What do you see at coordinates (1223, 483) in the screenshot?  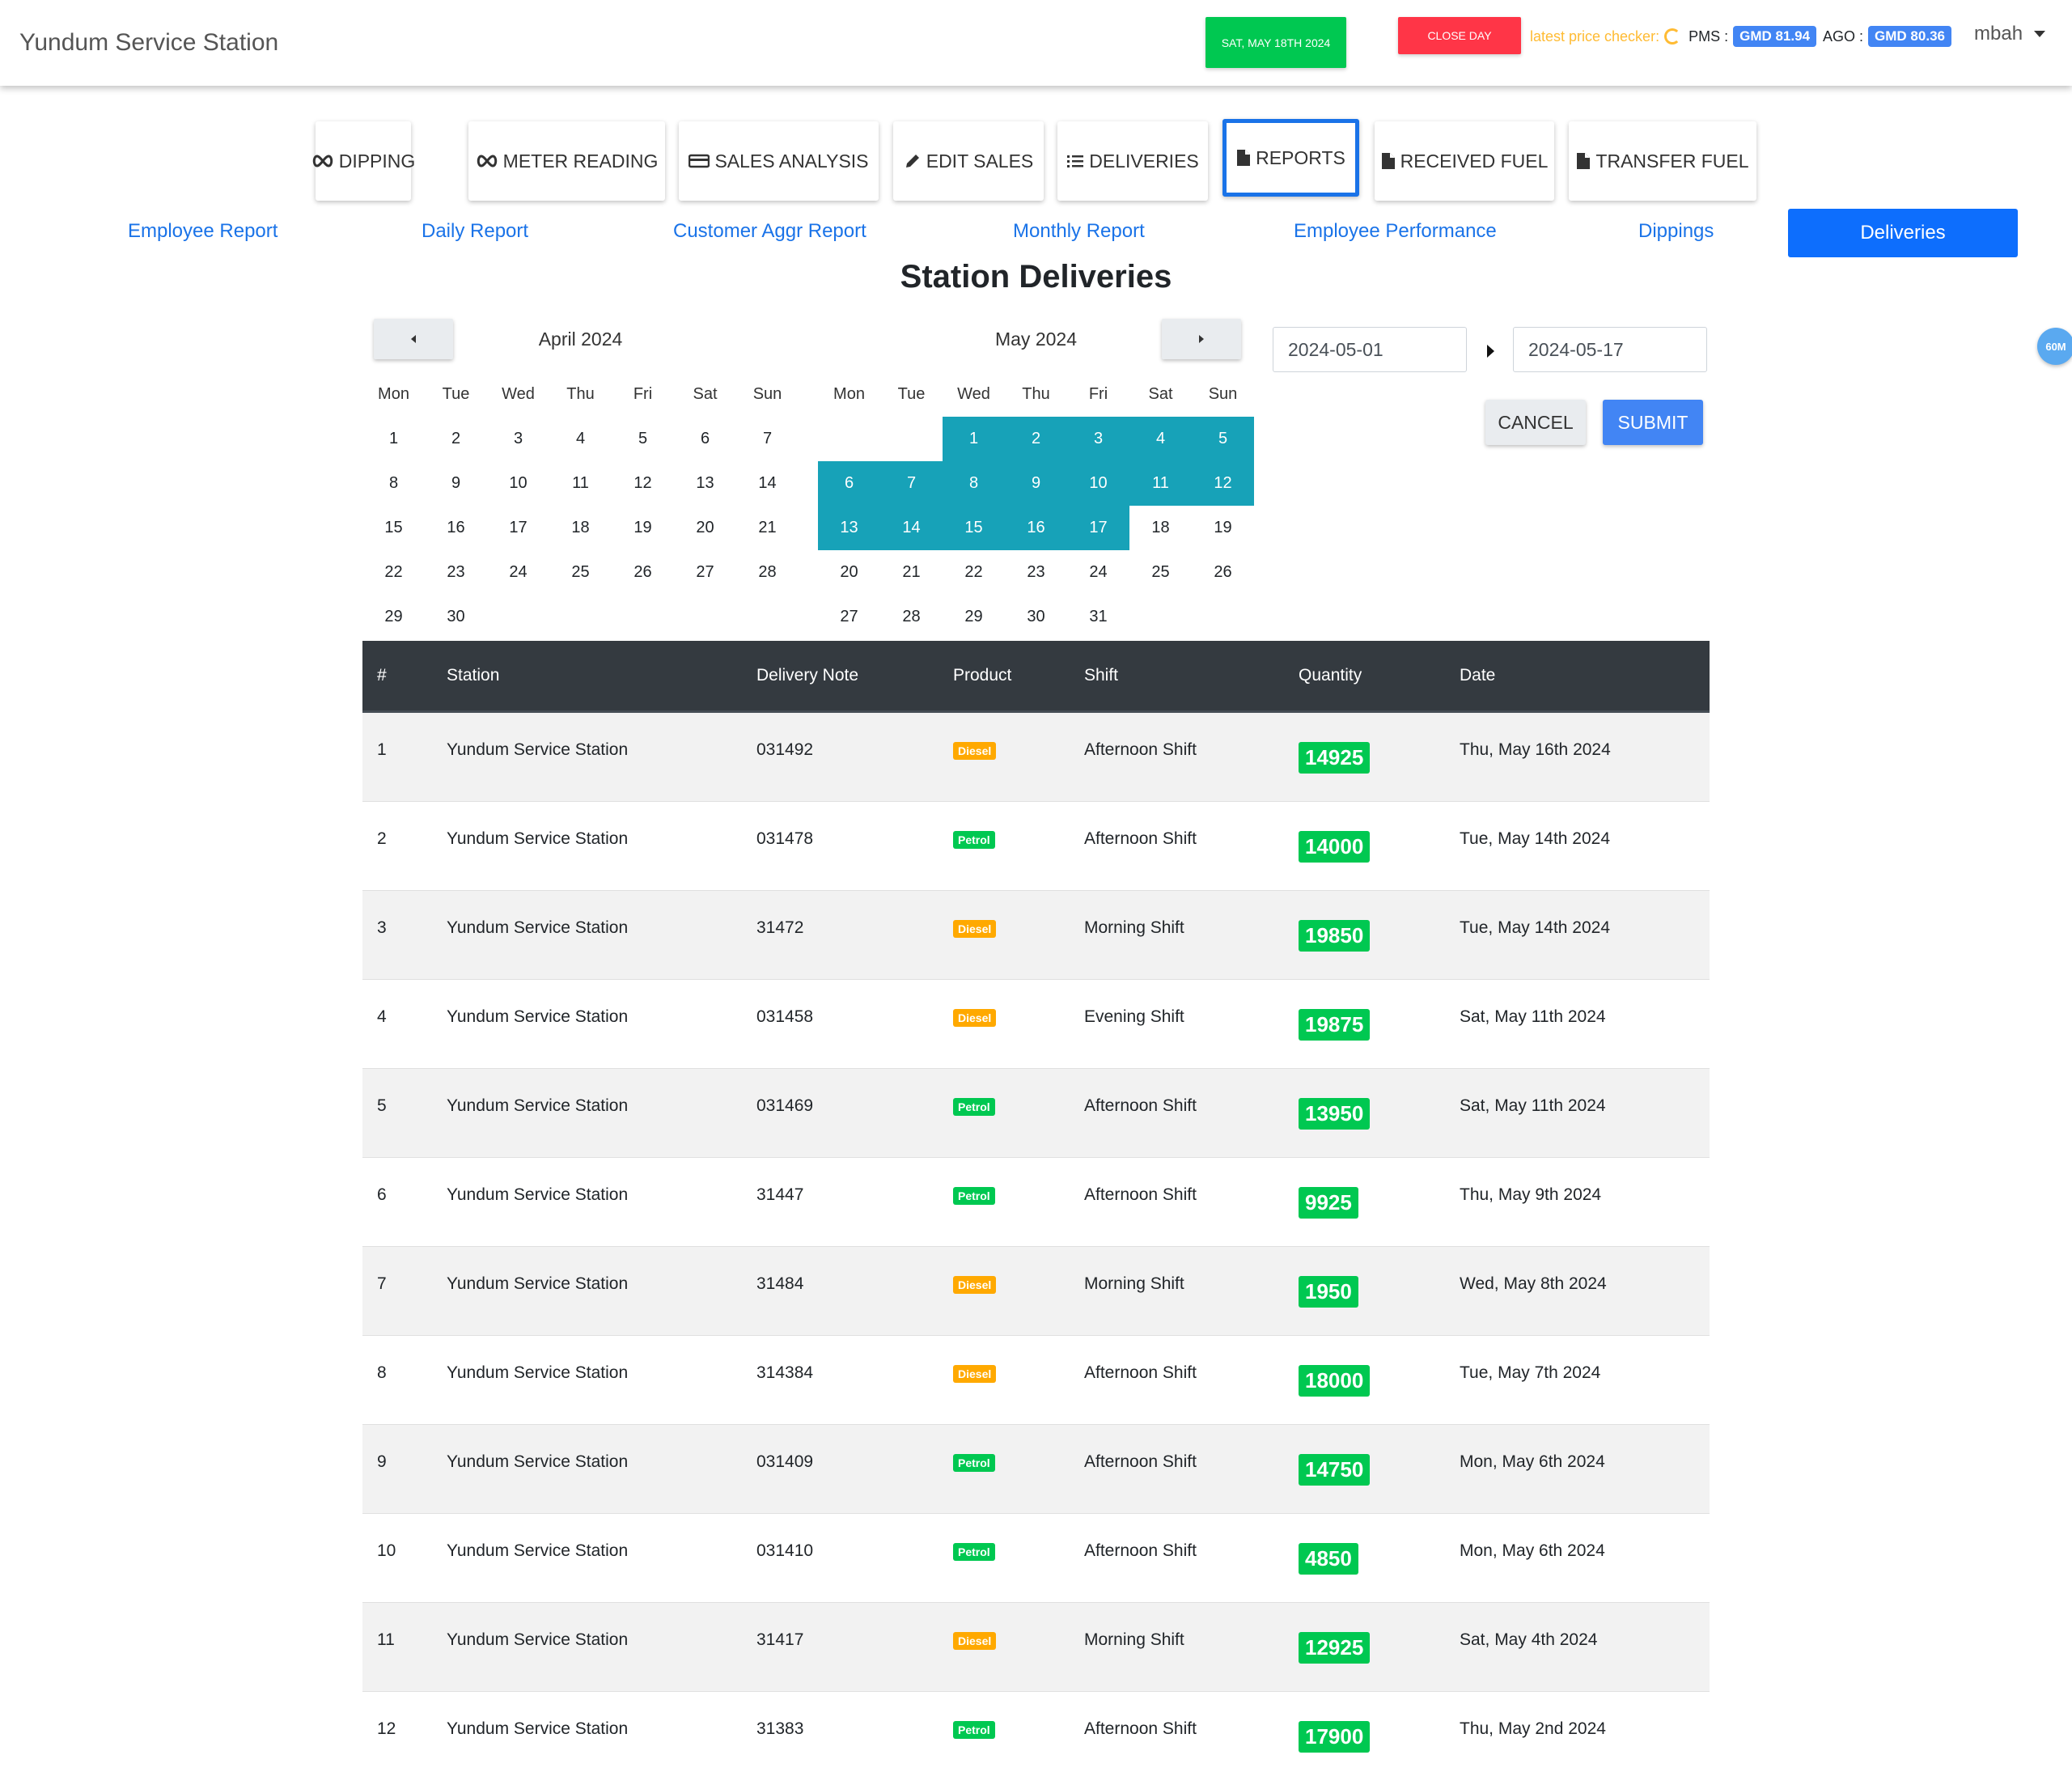 I see `may-day-12: 12` at bounding box center [1223, 483].